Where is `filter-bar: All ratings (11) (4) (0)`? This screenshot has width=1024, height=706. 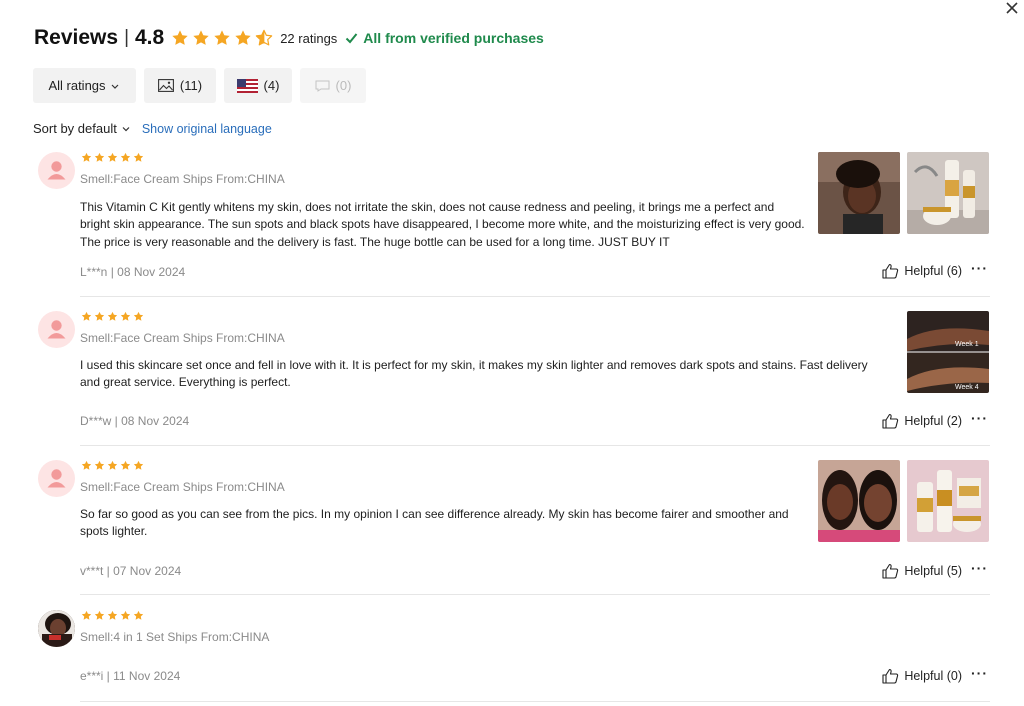 filter-bar: All ratings (11) (4) (0) is located at coordinates (199, 85).